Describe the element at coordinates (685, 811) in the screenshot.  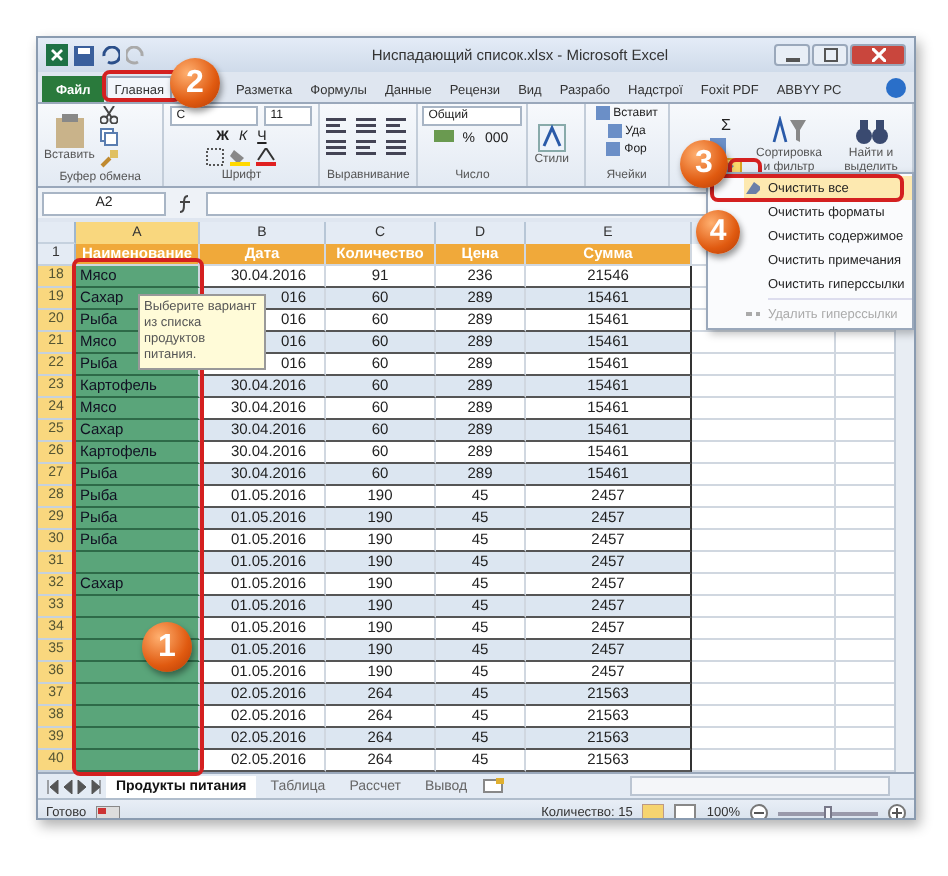
I see `page-layout-icon` at that location.